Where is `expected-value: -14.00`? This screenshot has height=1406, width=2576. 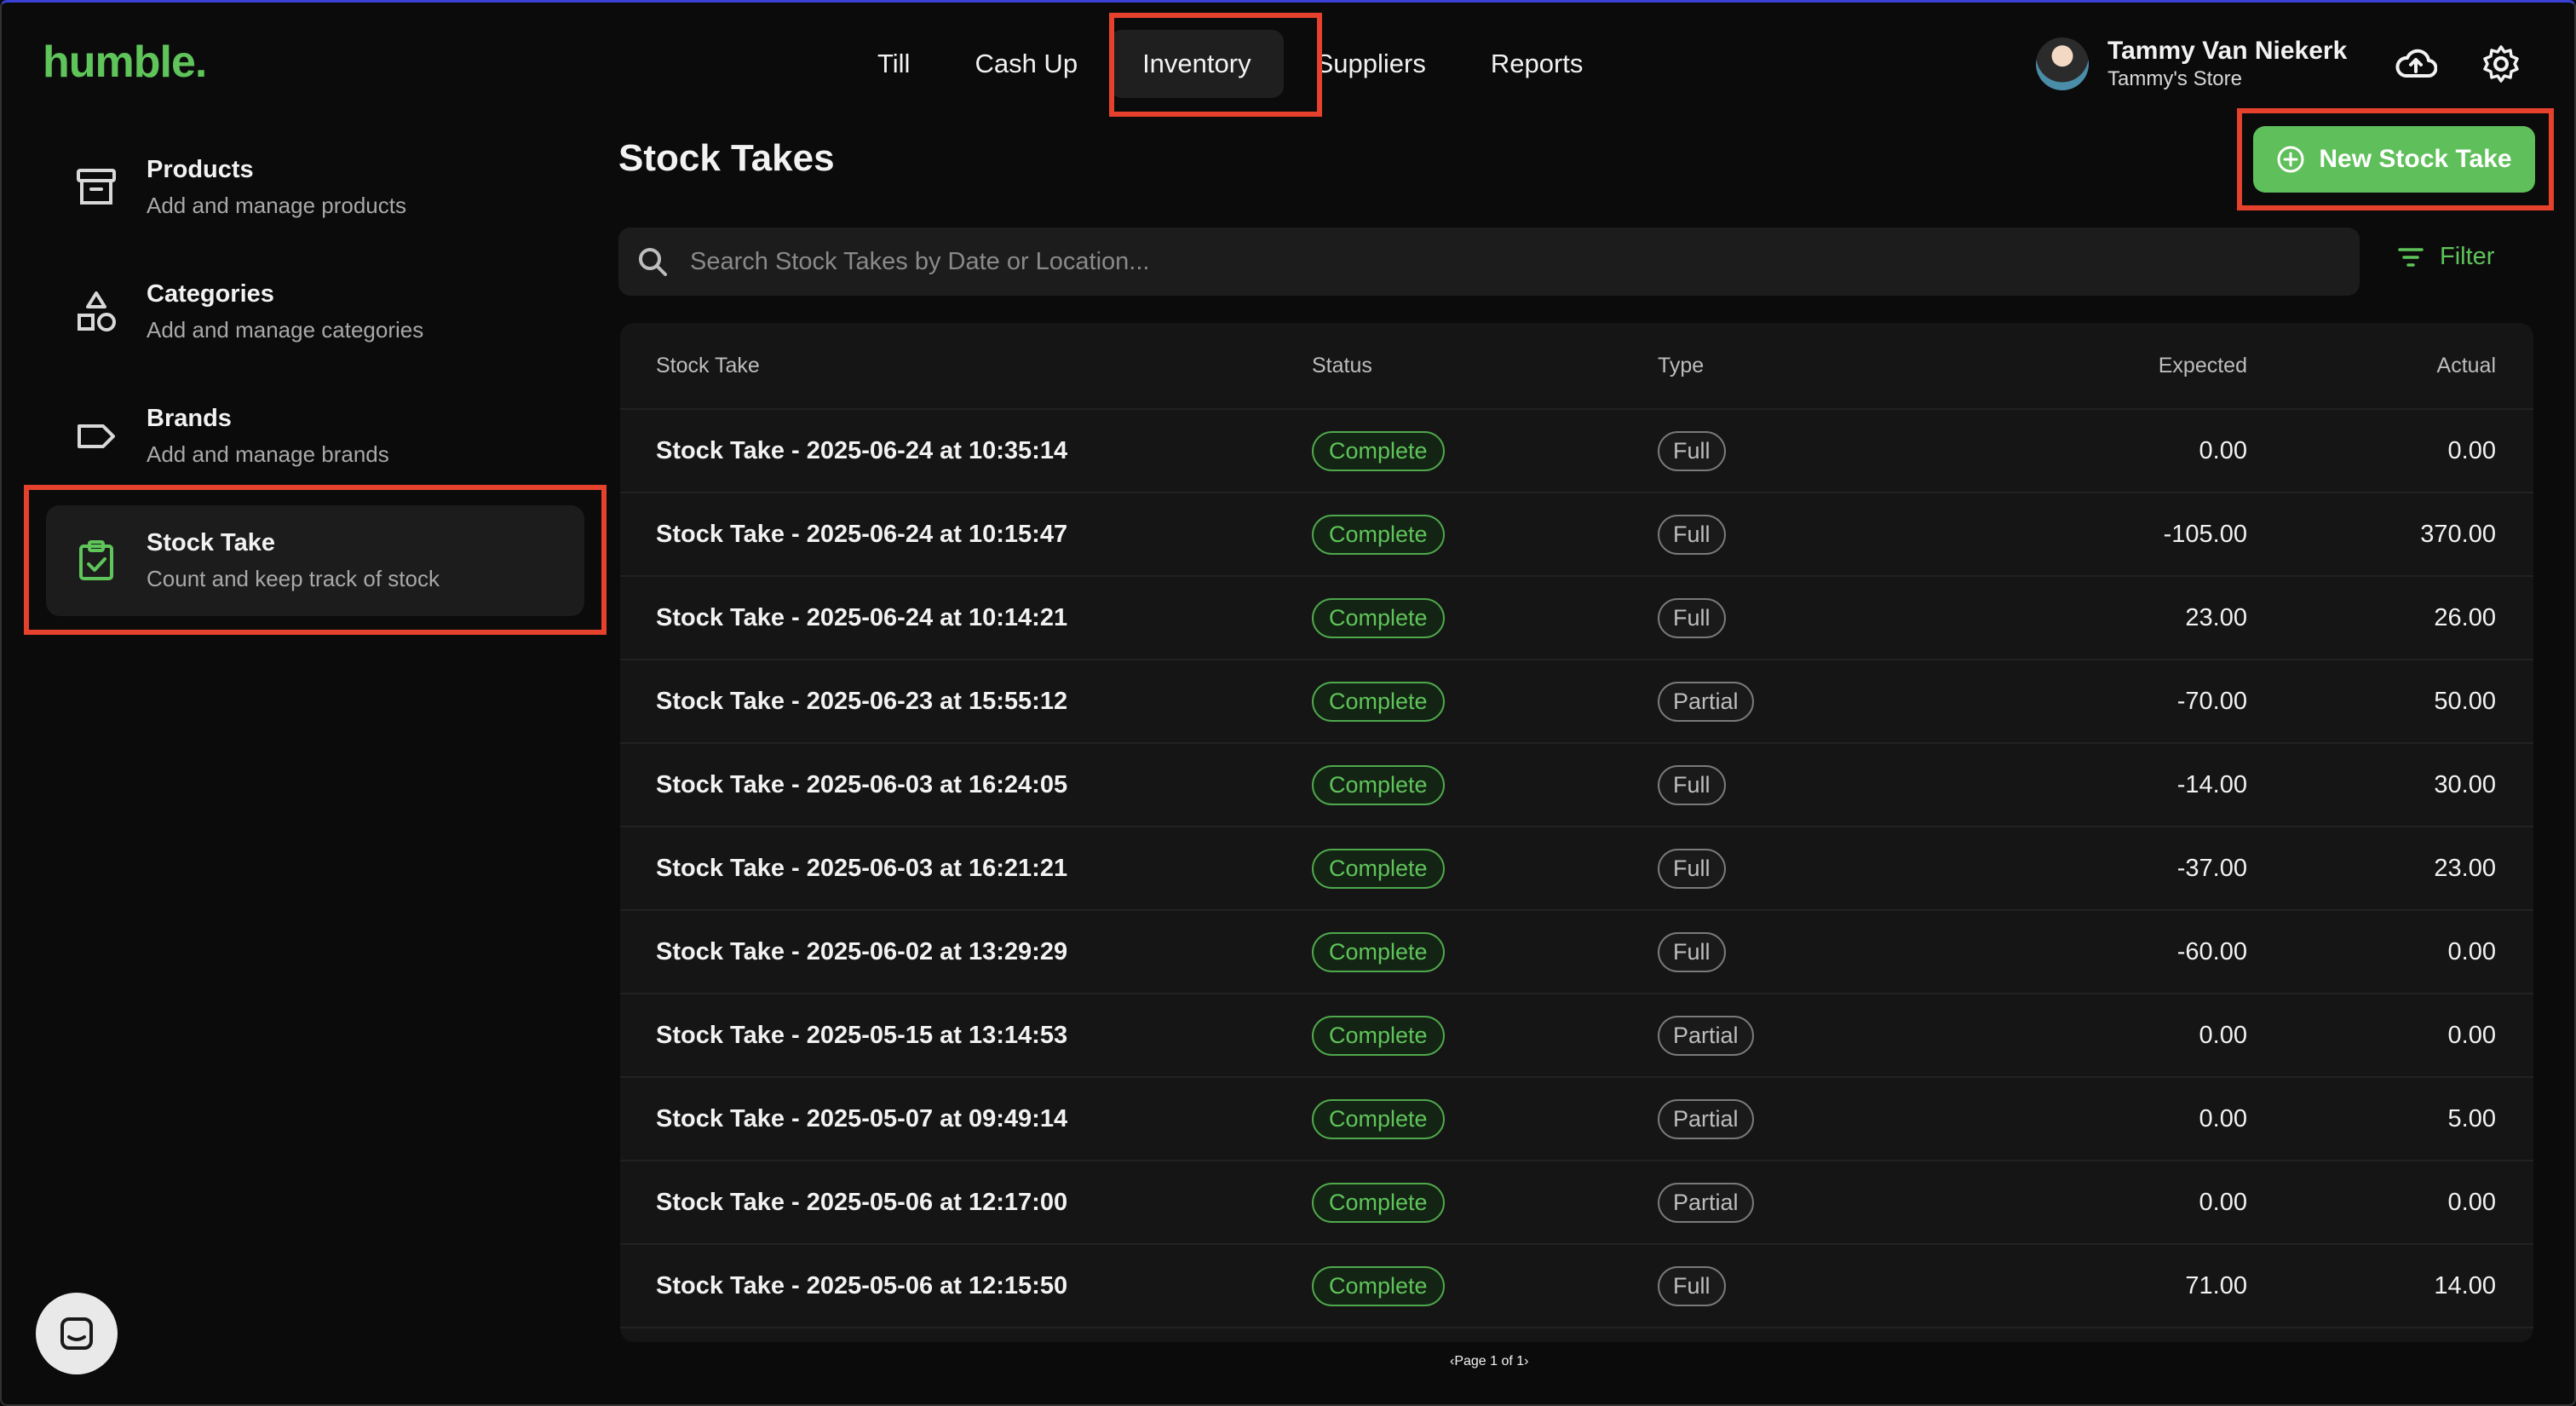 expected-value: -14.00 is located at coordinates (2211, 784).